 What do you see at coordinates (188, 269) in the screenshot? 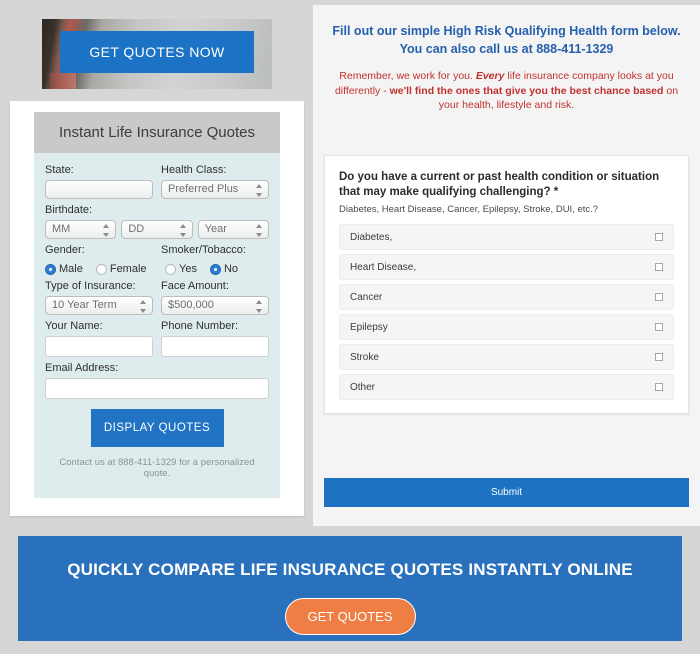
I see `smoker-option-yes-label: Yes` at bounding box center [188, 269].